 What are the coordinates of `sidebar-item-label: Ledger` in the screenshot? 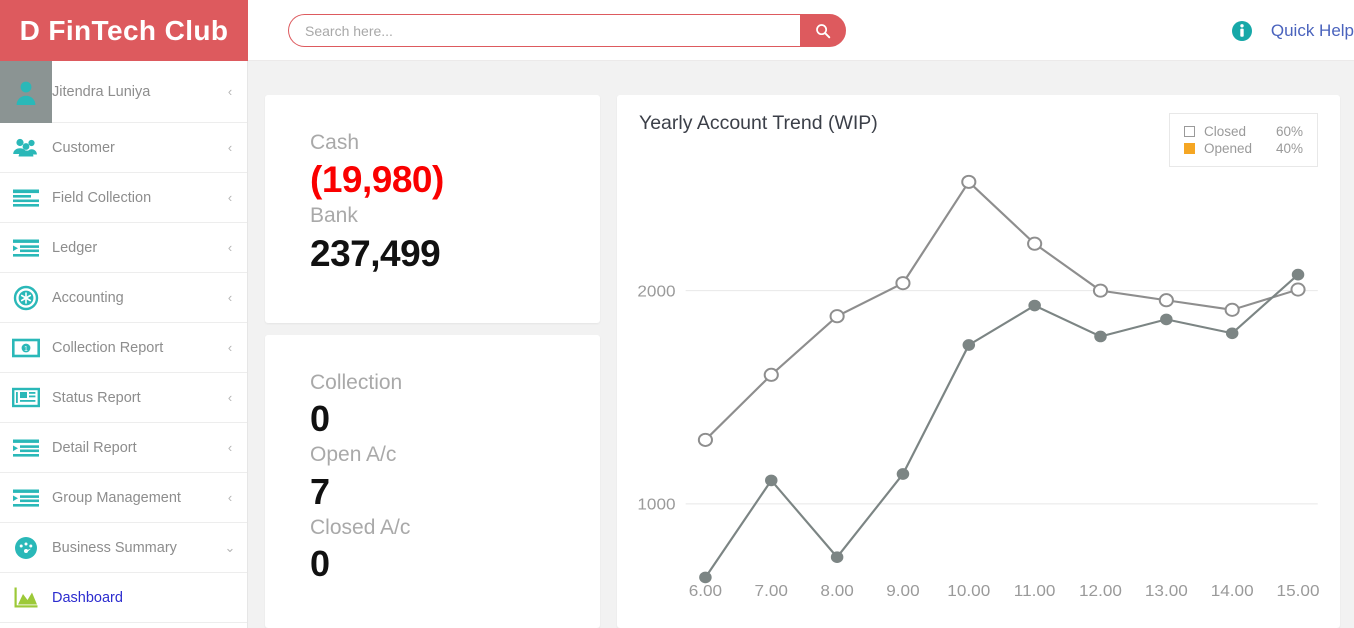 It's located at (75, 247).